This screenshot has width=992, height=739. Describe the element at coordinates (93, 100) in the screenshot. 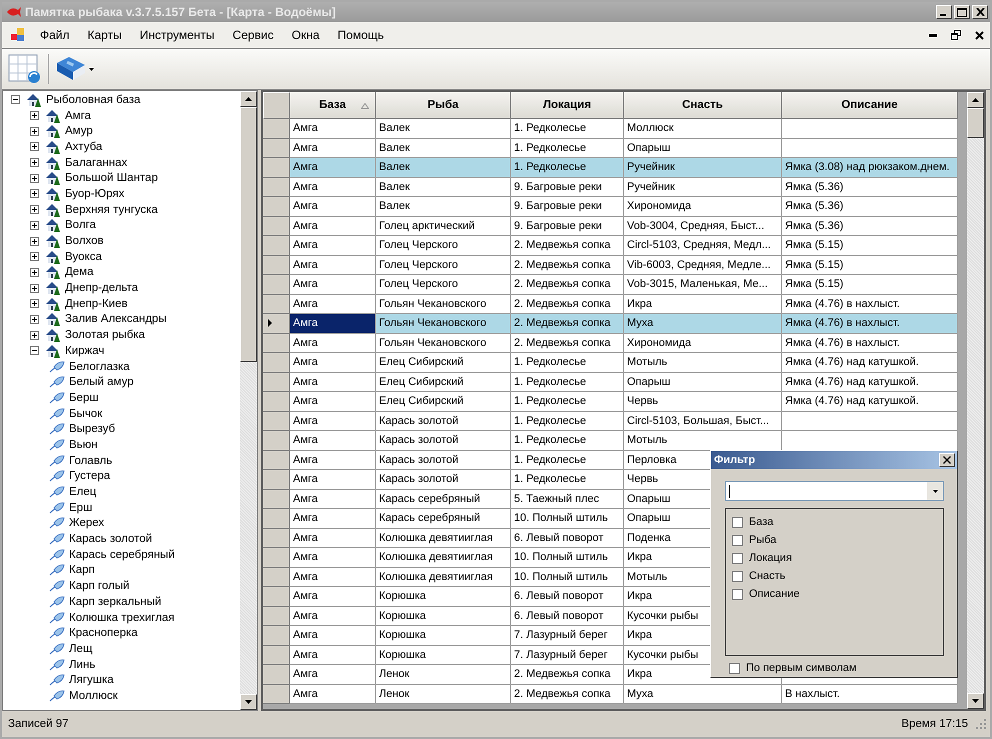

I see `tree-item: Рыболовная база` at that location.